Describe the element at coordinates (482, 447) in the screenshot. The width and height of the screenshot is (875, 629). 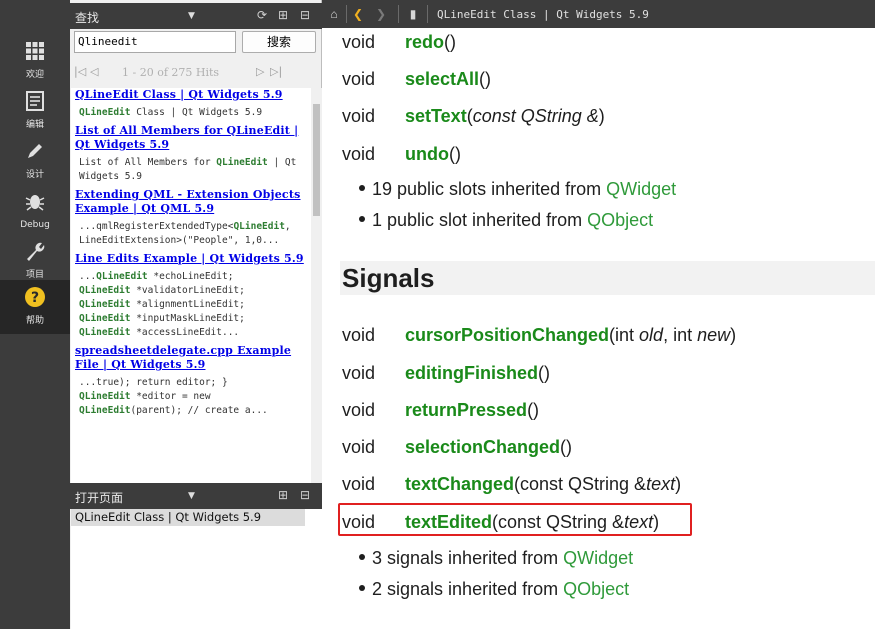
I see `function-link: selectionChanged` at that location.